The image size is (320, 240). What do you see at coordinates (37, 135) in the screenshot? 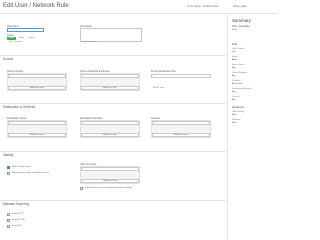
I see `dest-zones-add-button: Add New Item` at bounding box center [37, 135].